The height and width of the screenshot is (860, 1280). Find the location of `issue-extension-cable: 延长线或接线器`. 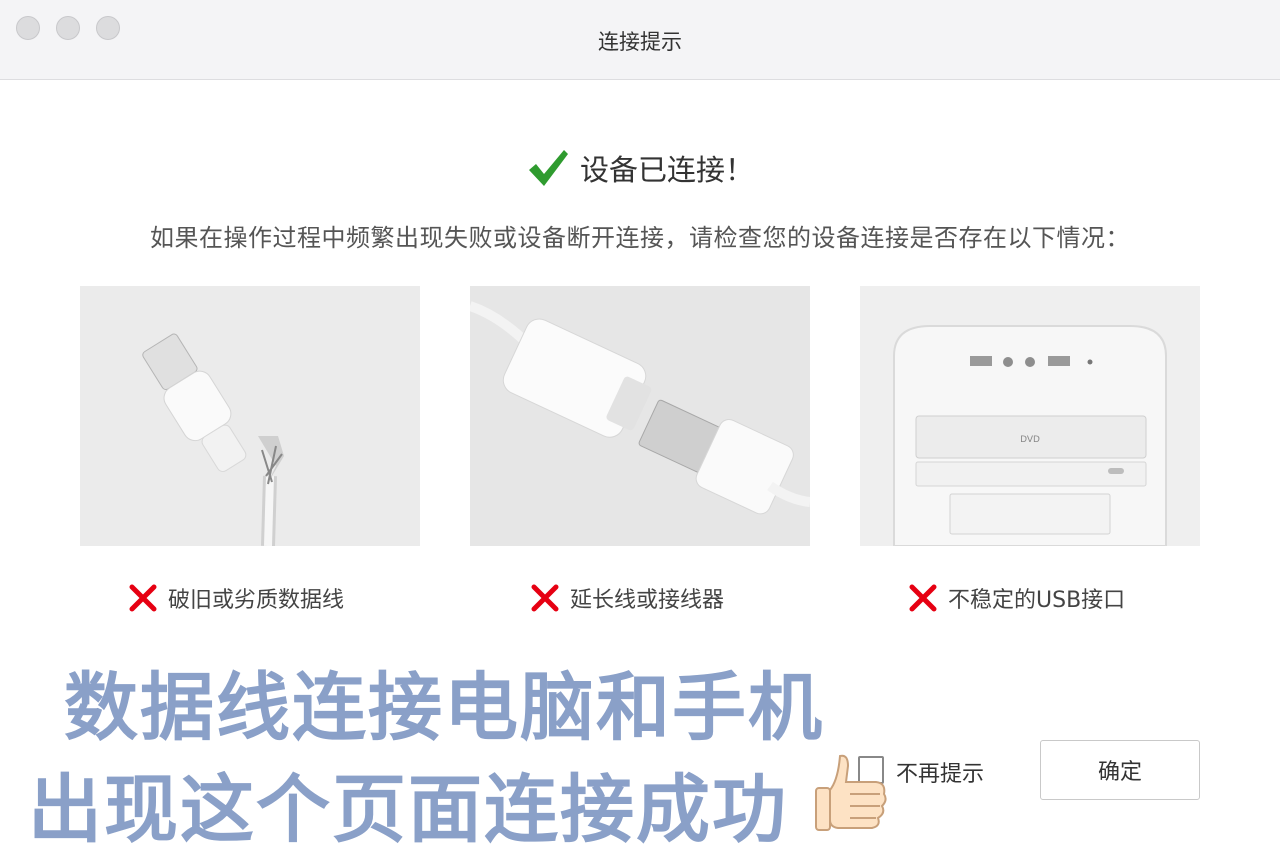

issue-extension-cable: 延长线或接线器 is located at coordinates (627, 598).